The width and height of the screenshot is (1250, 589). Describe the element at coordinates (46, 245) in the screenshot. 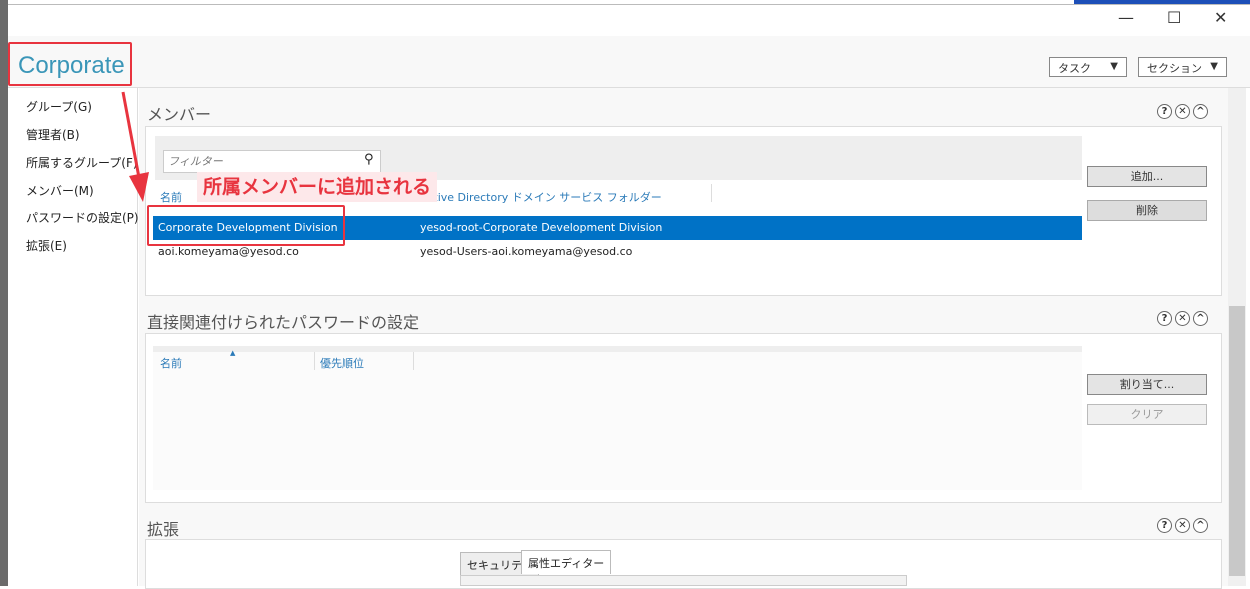

I see `nav-extensions: 拡張(E)` at that location.